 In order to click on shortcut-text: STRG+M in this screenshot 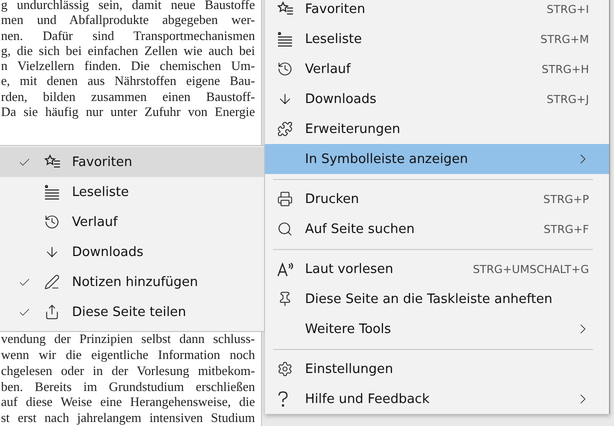, I will do `click(564, 39)`.